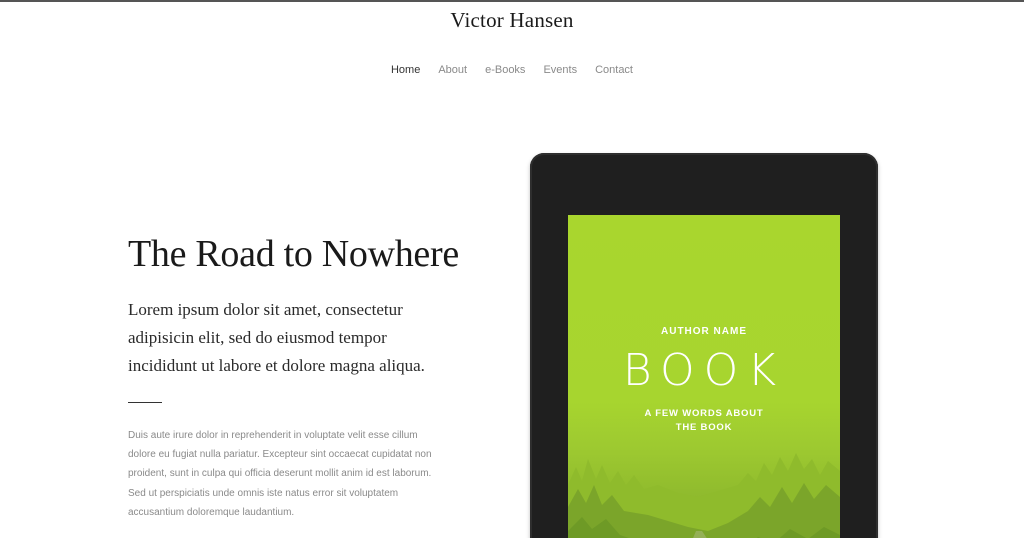 This screenshot has height=538, width=1024. Describe the element at coordinates (704, 331) in the screenshot. I see `book-cover-author: AUTHOR NAME` at that location.